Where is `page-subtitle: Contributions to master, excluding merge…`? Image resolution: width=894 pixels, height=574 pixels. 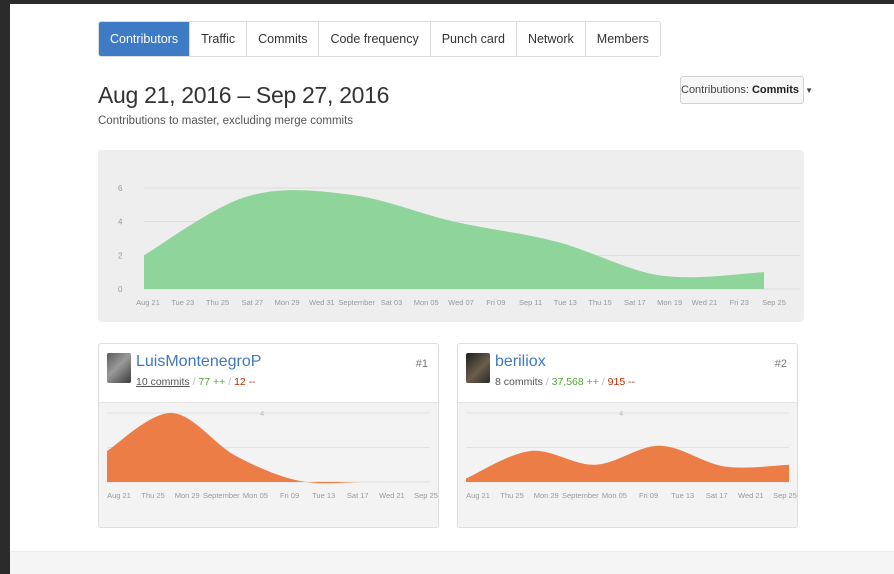 page-subtitle: Contributions to master, excluding merge… is located at coordinates (226, 121).